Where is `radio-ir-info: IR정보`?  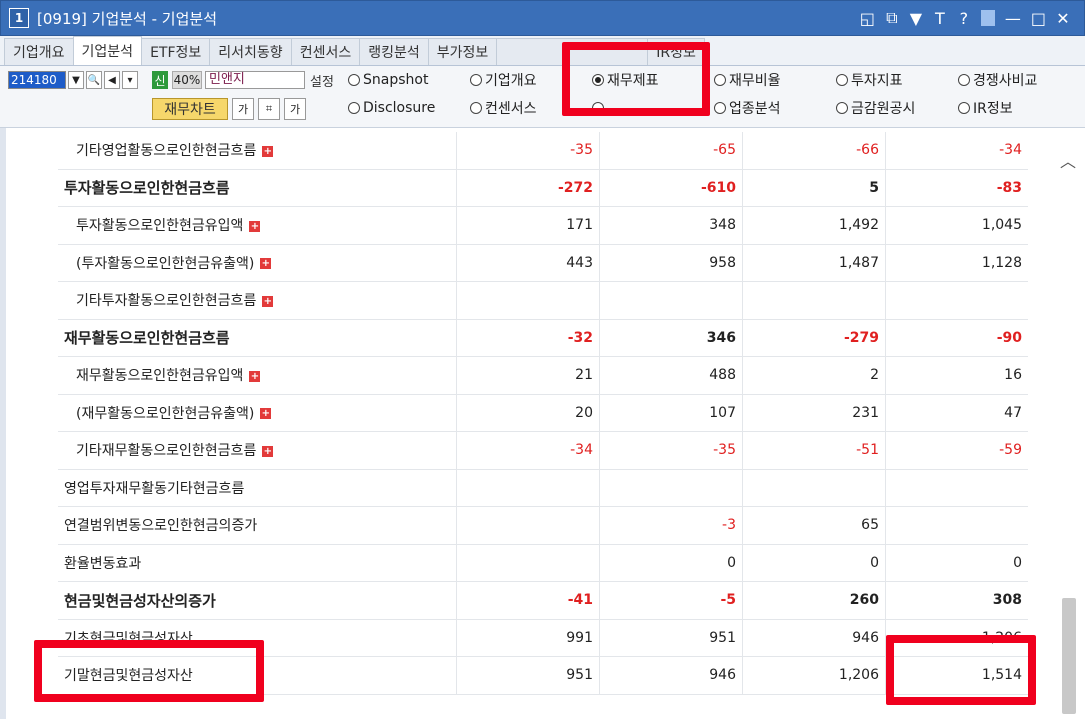 radio-ir-info: IR정보 is located at coordinates (985, 108).